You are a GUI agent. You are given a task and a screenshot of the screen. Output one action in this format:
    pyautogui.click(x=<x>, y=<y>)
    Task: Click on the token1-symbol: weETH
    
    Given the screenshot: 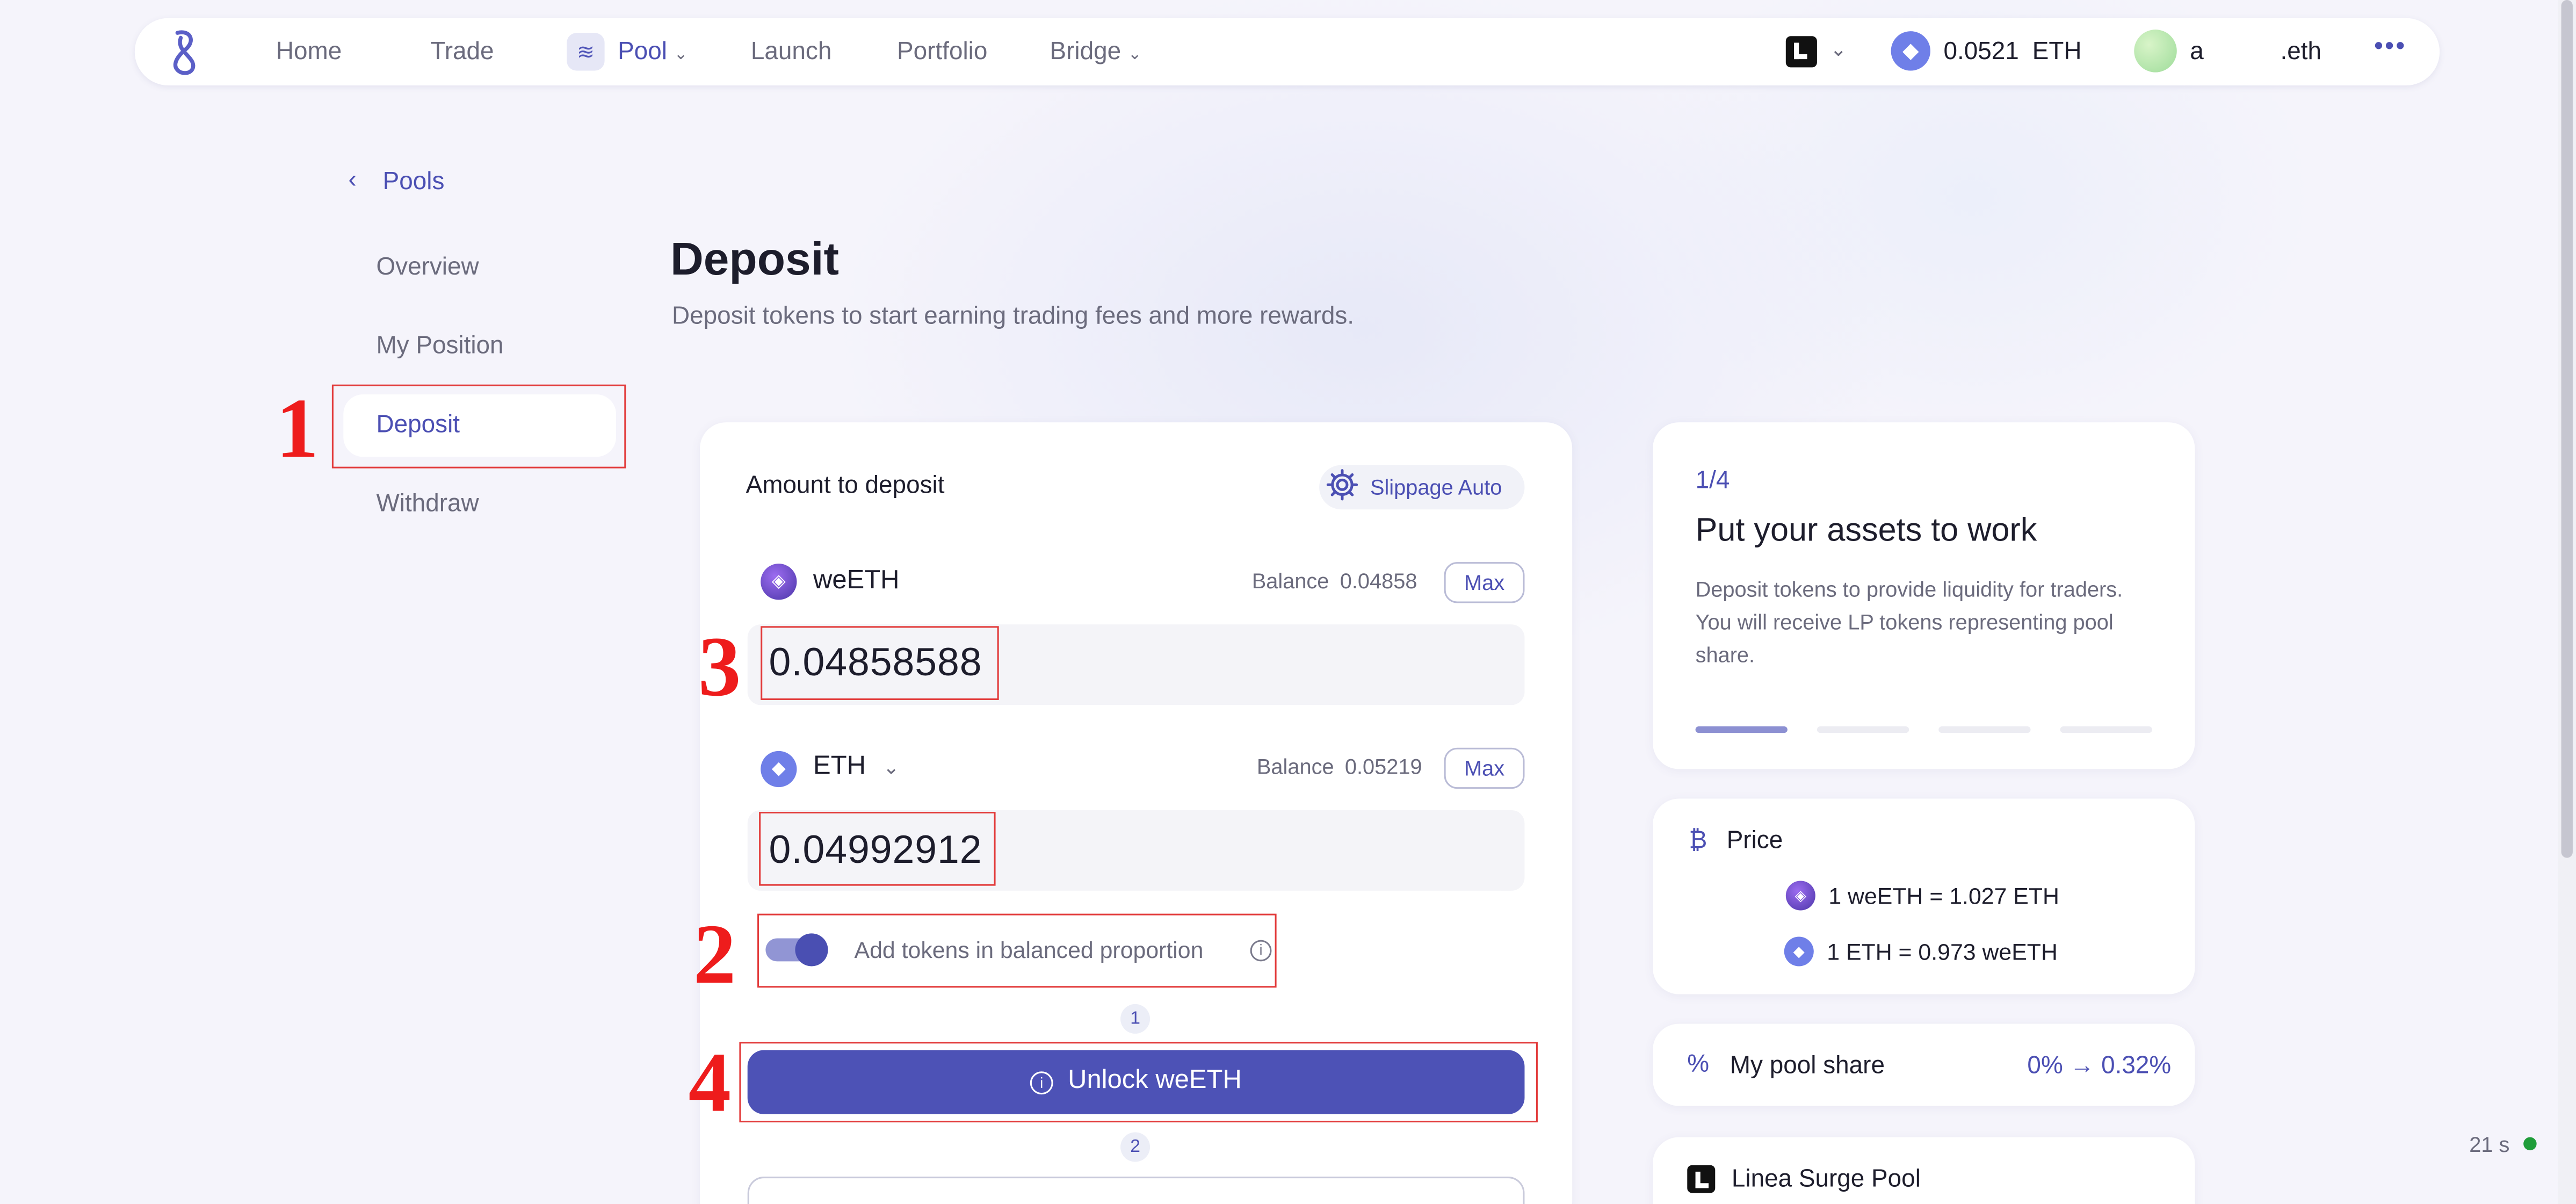 What is the action you would take?
    pyautogui.click(x=856, y=581)
    